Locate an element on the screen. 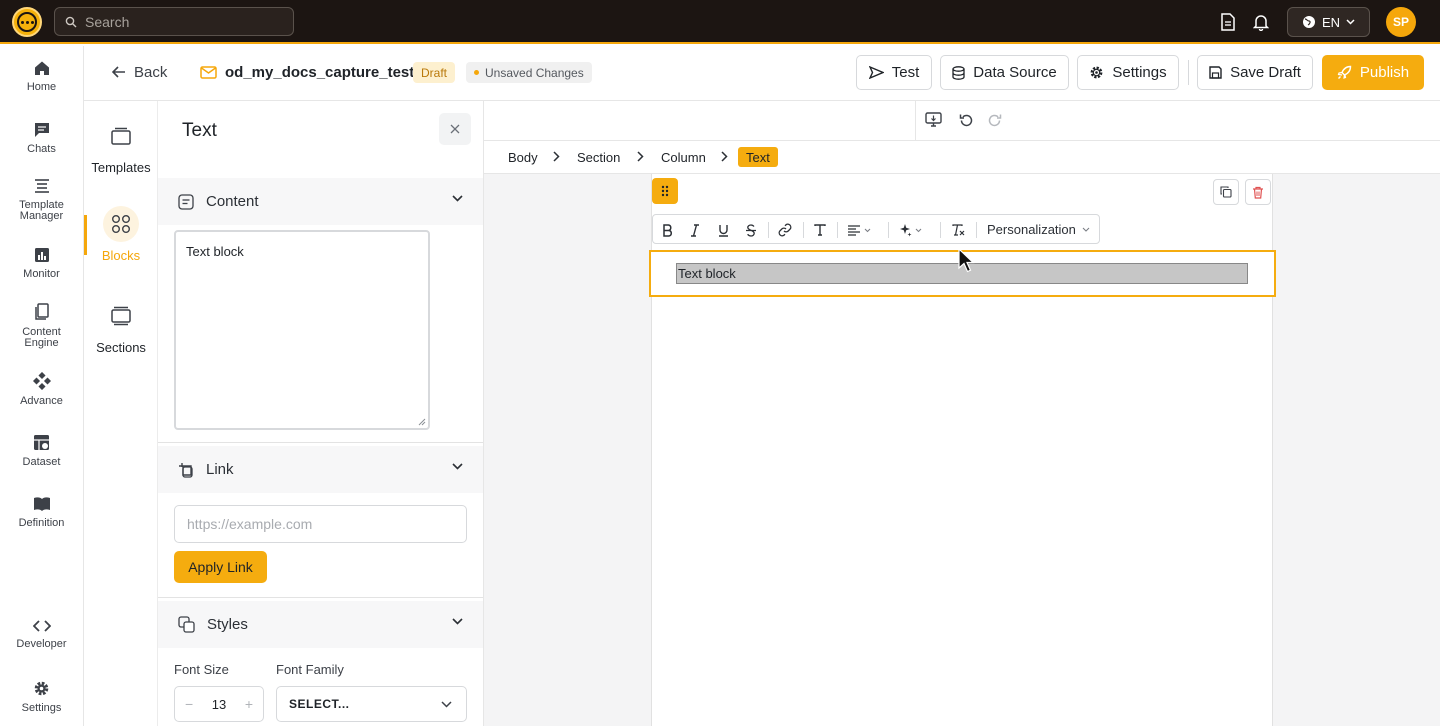  link-url-placeholder: https://example.com is located at coordinates (250, 524).